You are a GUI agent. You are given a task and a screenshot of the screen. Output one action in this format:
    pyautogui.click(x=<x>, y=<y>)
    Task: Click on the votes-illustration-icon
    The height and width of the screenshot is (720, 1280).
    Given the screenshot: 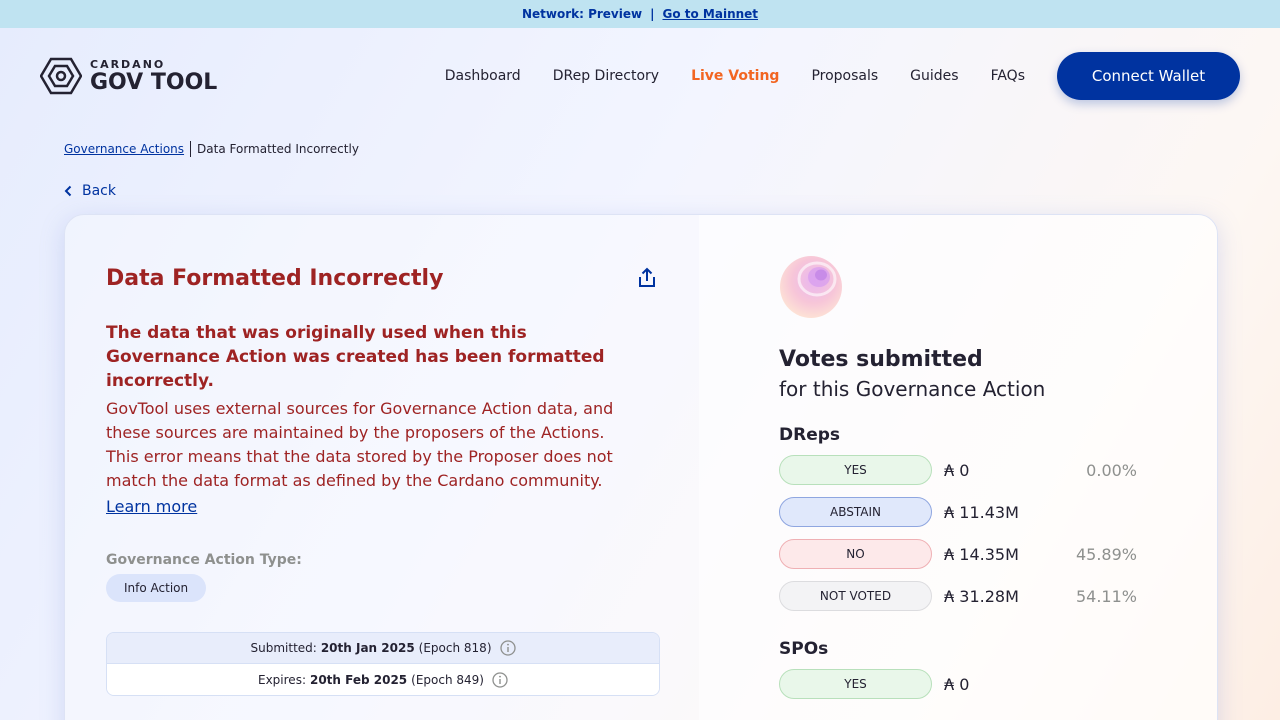 What is the action you would take?
    pyautogui.click(x=811, y=287)
    